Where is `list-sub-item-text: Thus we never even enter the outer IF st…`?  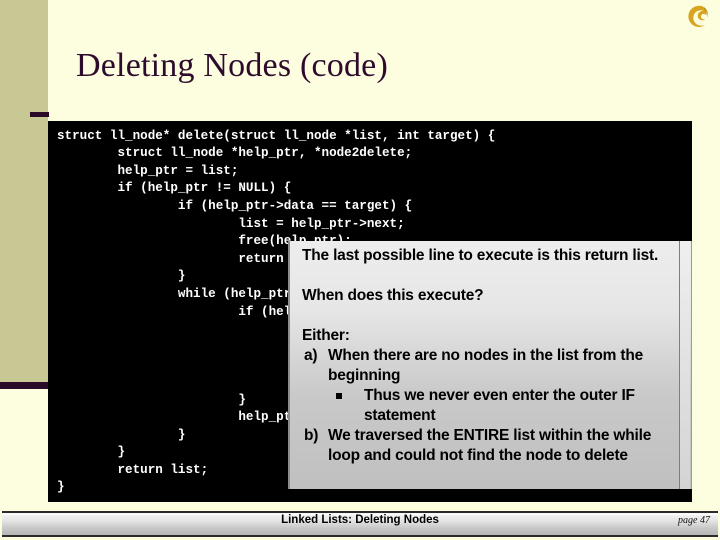
list-sub-item-text: Thus we never even enter the outer IF st… is located at coordinates (499, 405).